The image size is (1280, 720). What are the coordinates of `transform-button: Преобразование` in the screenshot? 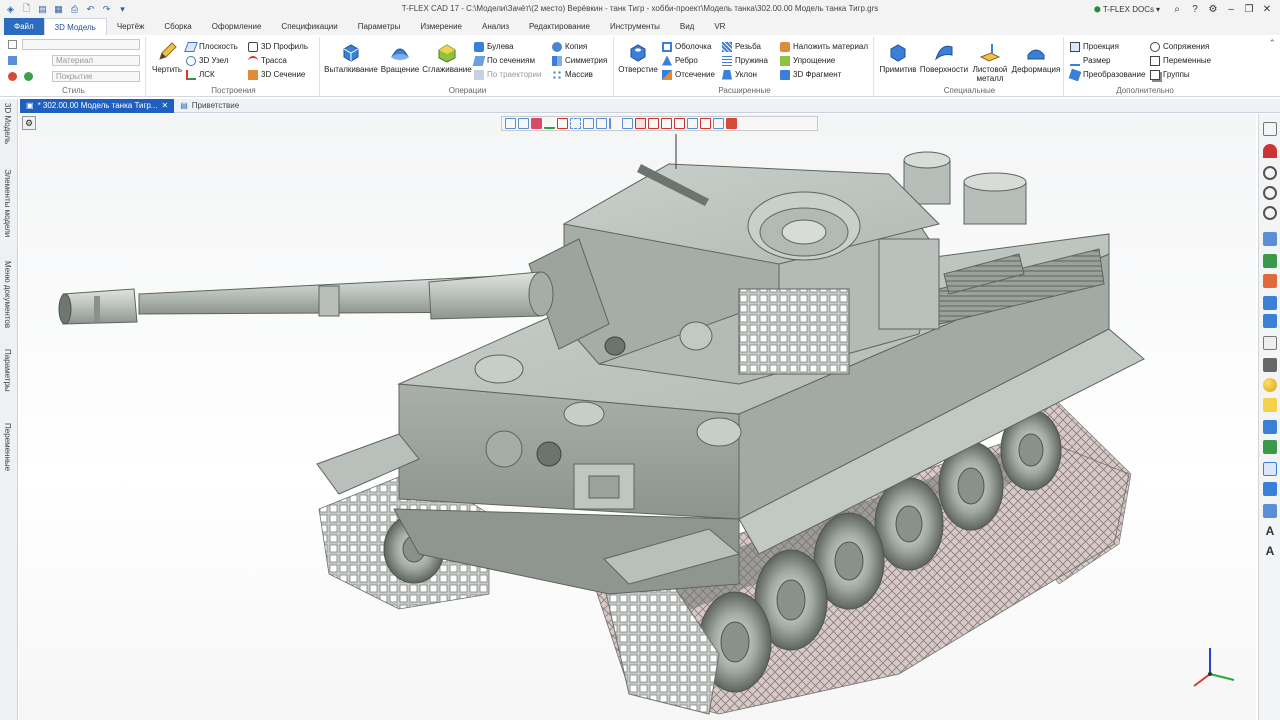 It's located at (1106, 74).